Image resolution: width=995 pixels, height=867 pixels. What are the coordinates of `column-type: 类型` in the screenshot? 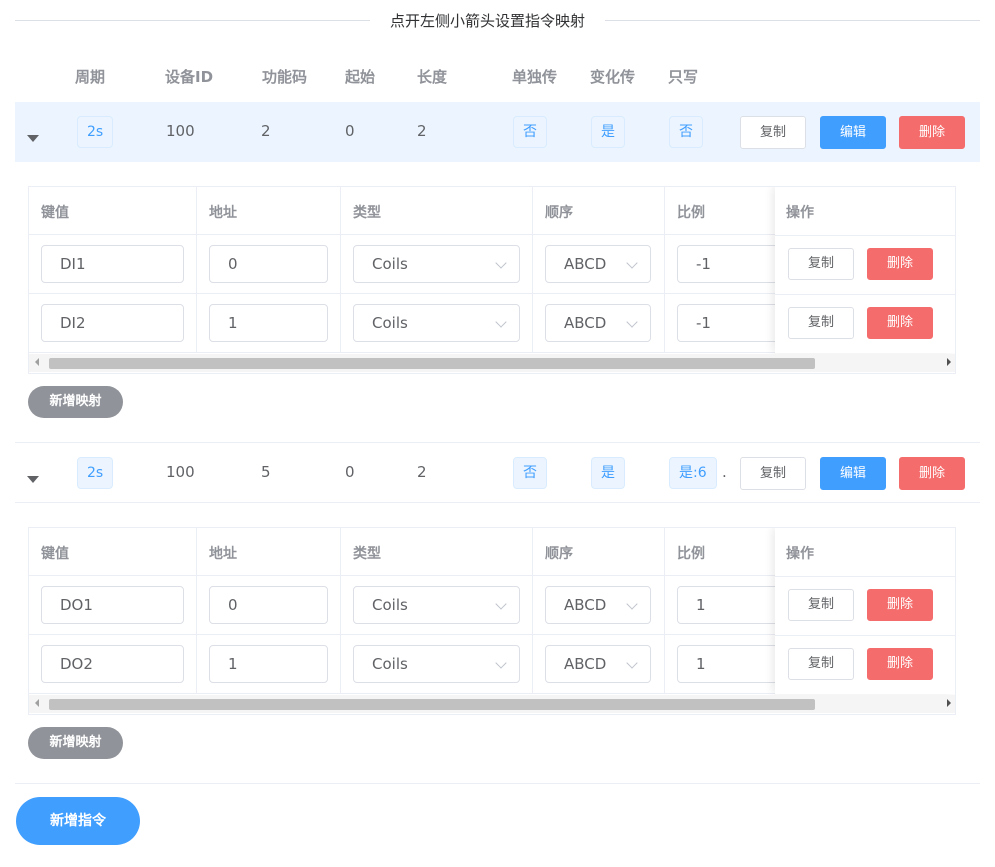 It's located at (367, 213).